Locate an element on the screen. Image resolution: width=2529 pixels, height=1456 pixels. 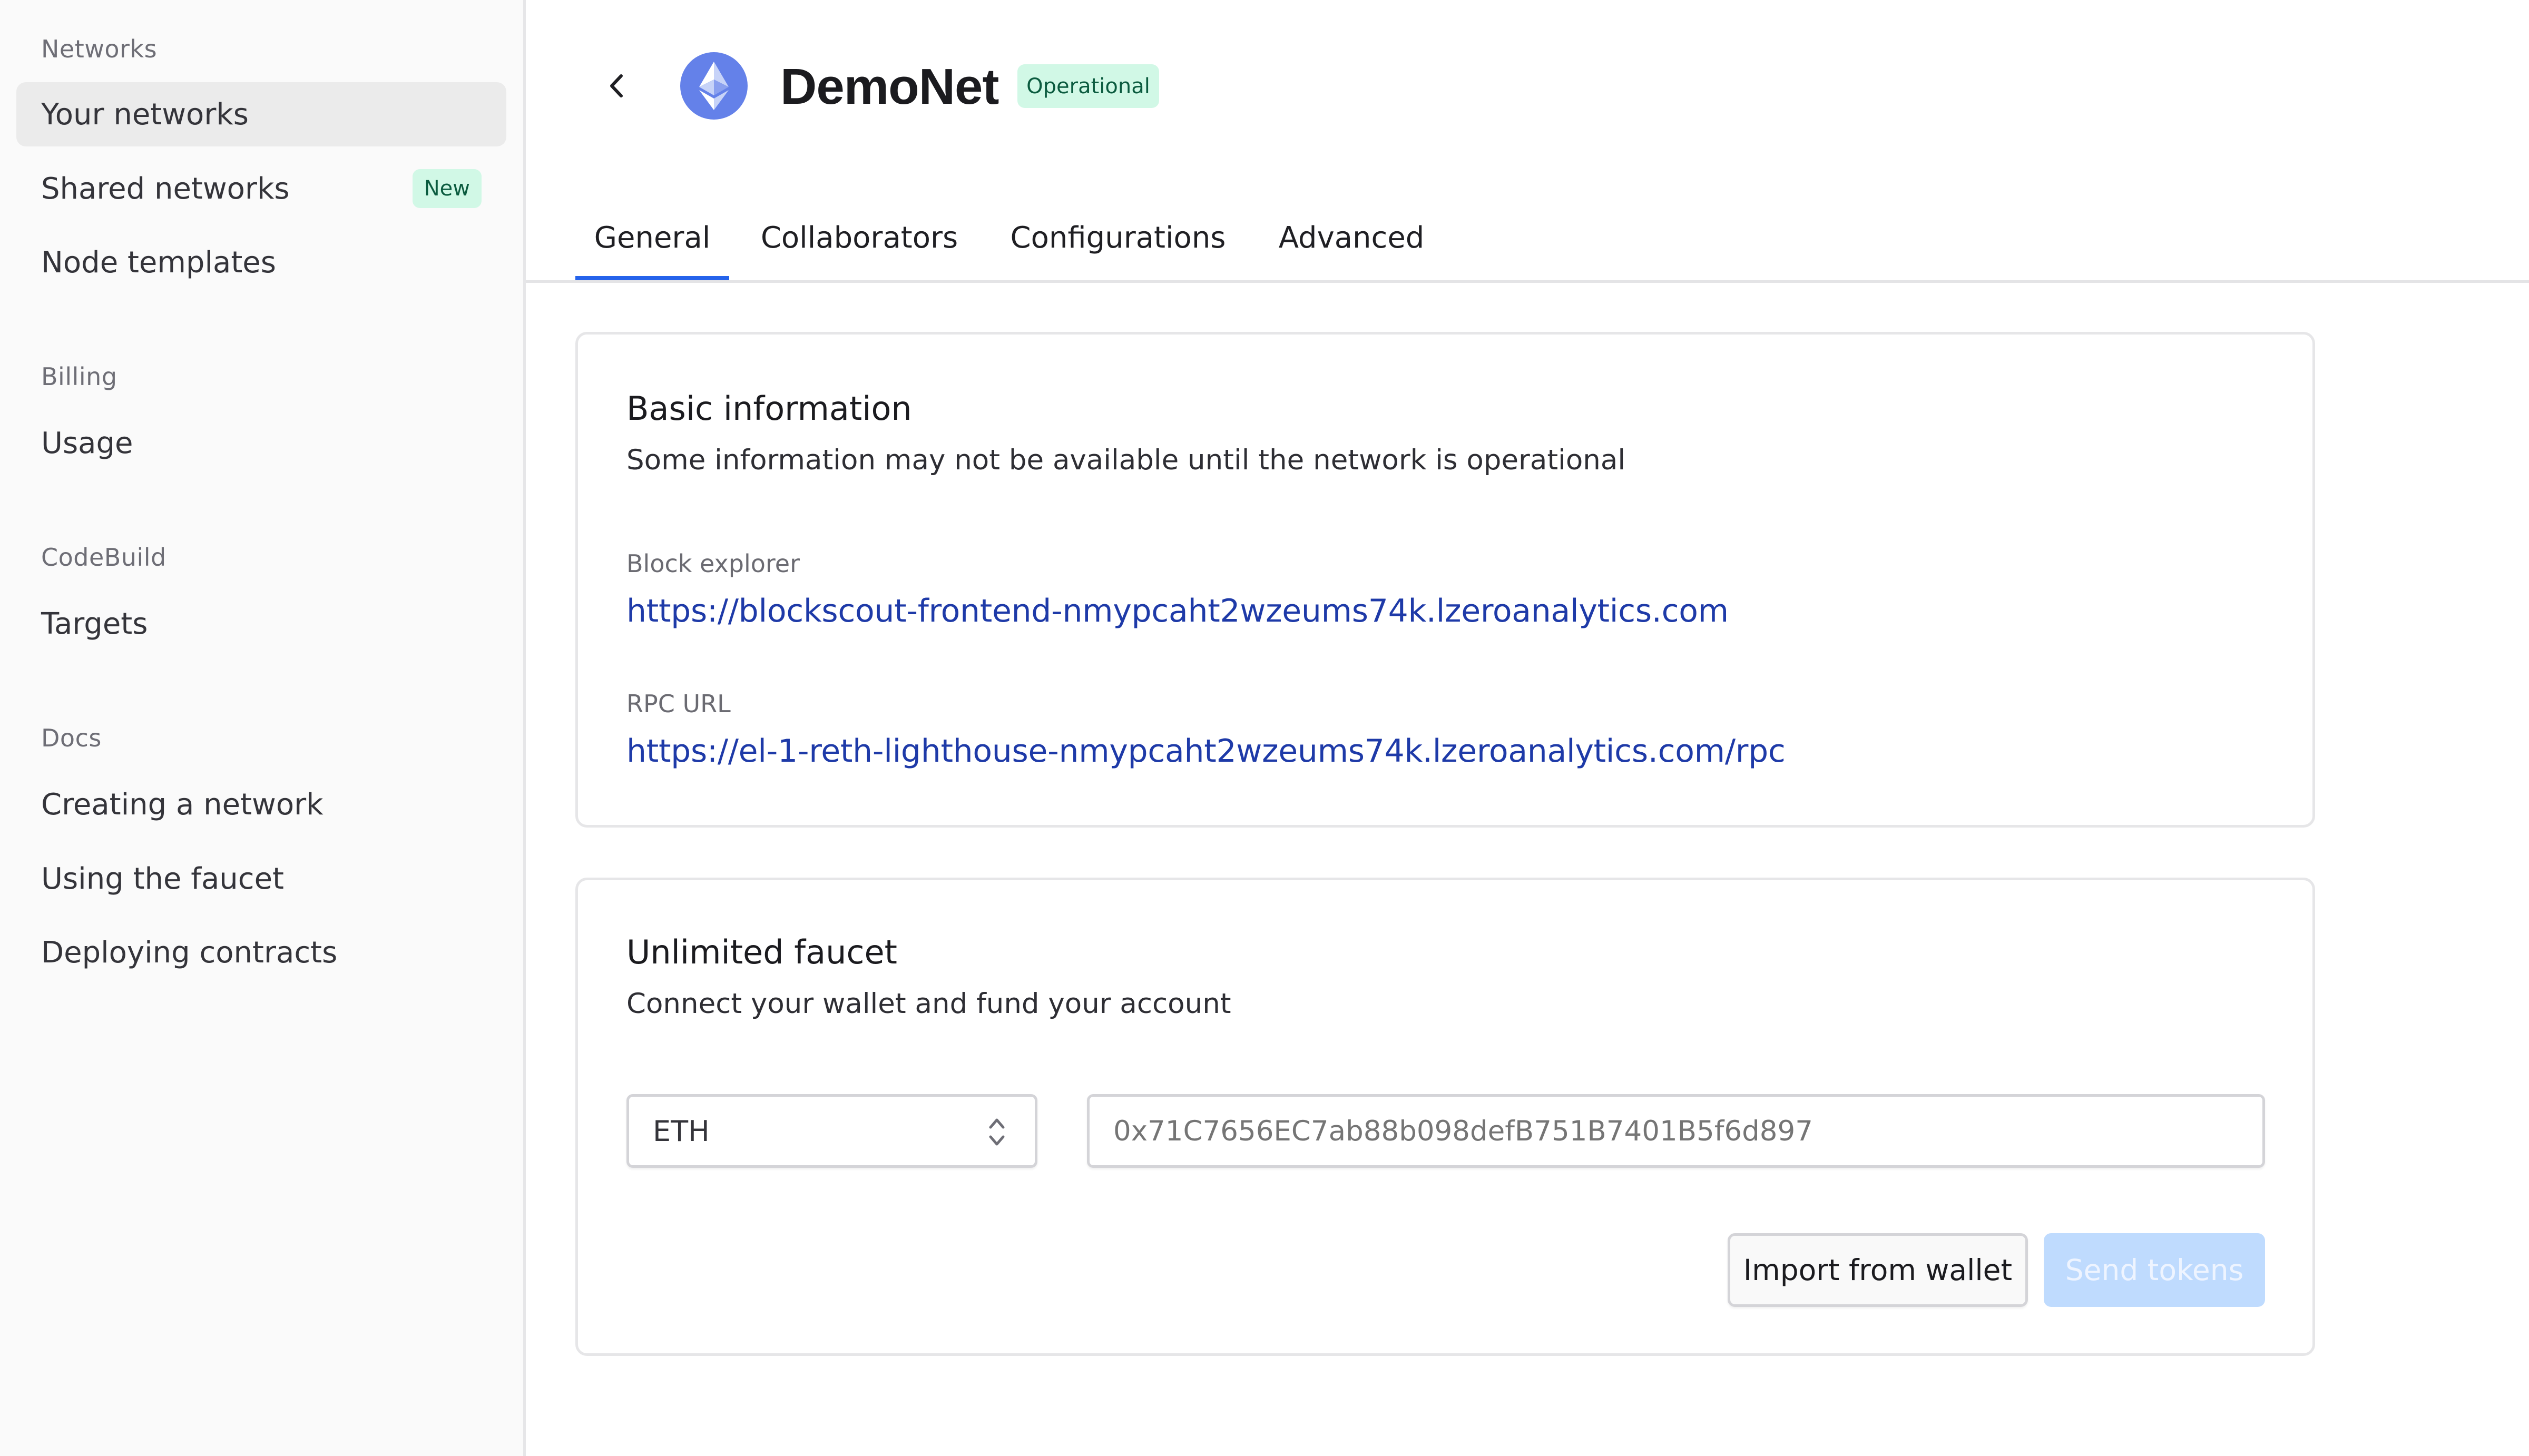
import-from-wallet-button: Import from wallet is located at coordinates (1878, 1270).